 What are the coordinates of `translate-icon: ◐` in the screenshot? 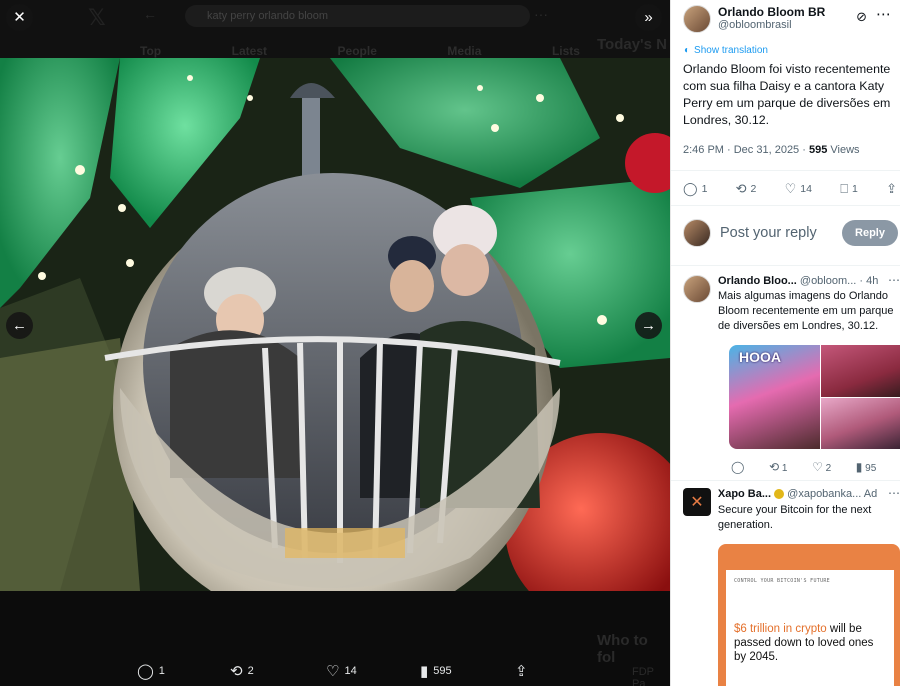 It's located at (687, 50).